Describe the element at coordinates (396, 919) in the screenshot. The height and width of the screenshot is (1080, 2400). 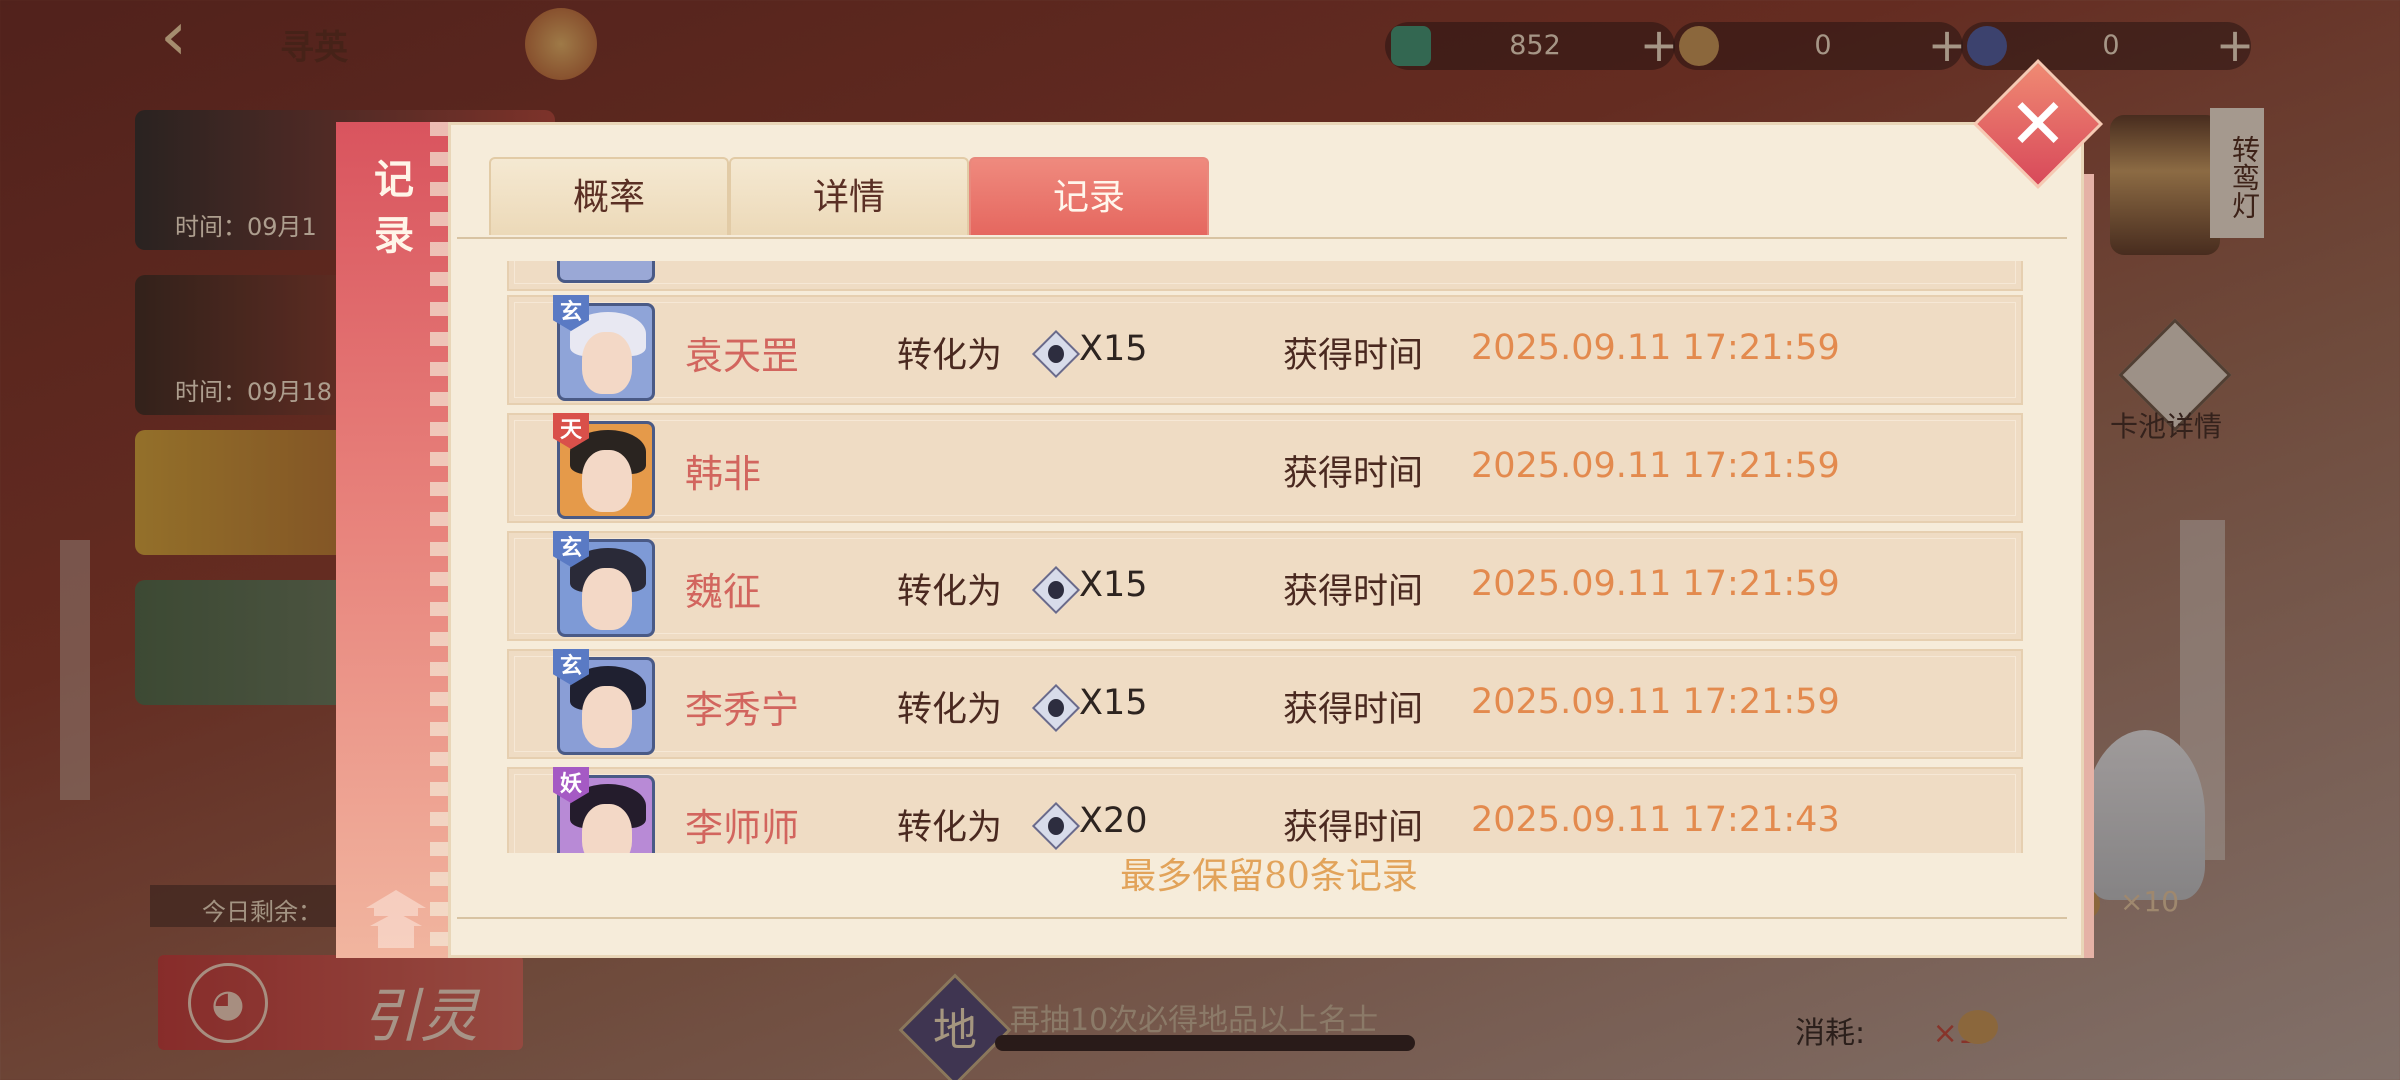
I see `pagoda-icon` at that location.